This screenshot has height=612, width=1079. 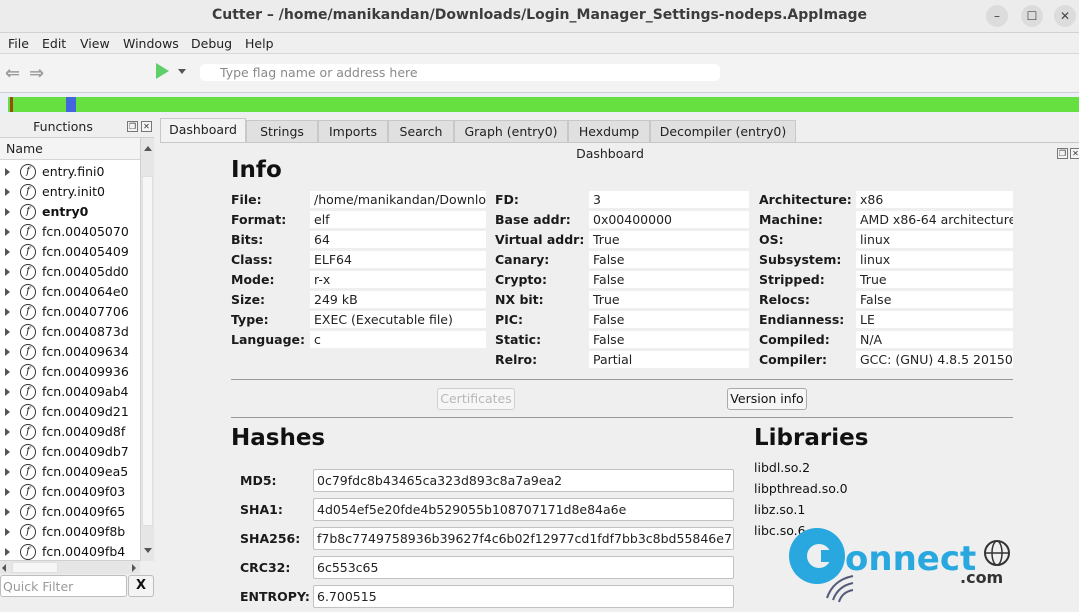 What do you see at coordinates (398, 259) in the screenshot?
I see `info-value: ELF64` at bounding box center [398, 259].